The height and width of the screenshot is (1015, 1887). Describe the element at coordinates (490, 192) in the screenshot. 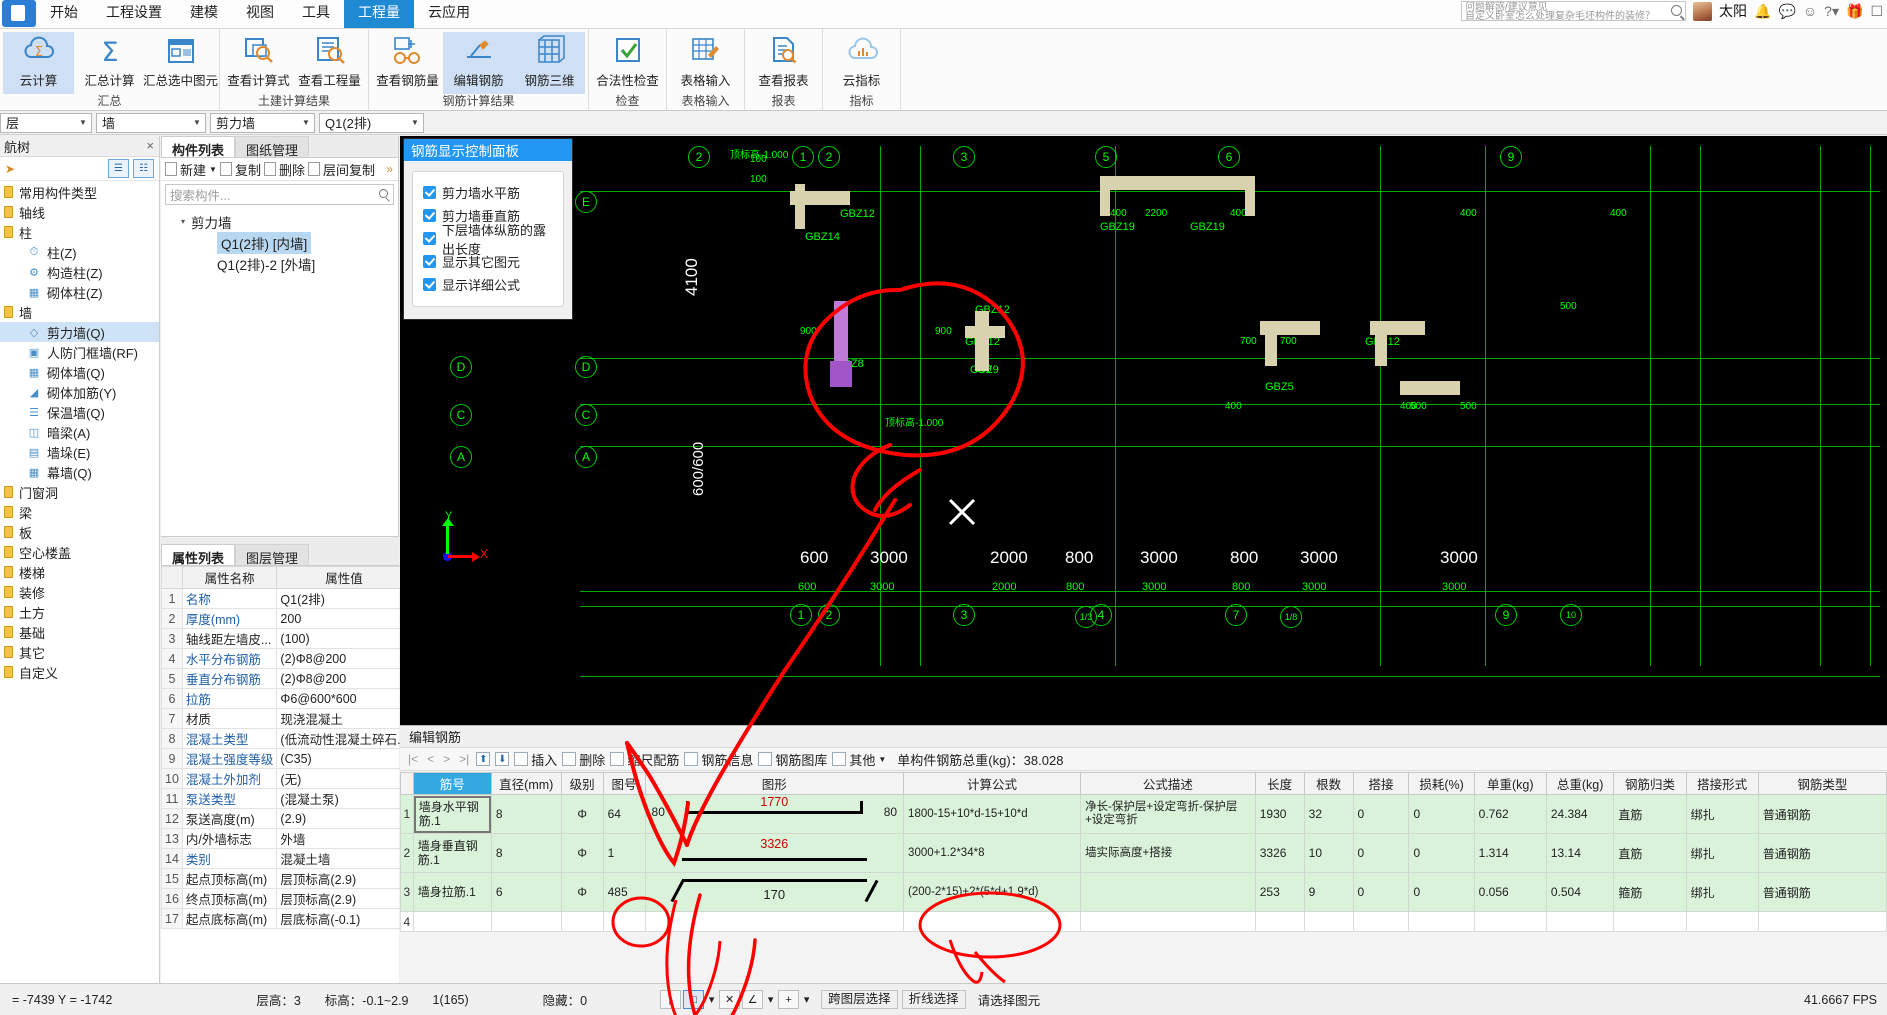

I see `dialog-checkbox-row: 剪力墙水平筋` at that location.